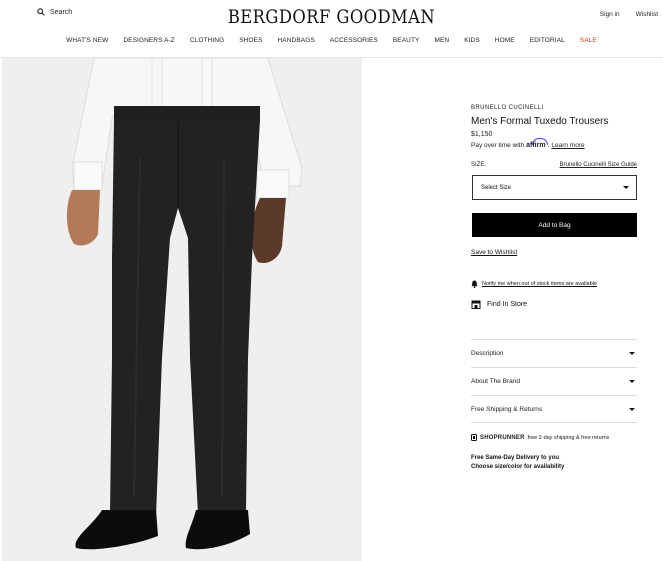 The image size is (663, 561). I want to click on product-title: Men's Formal Tuxedo Trousers, so click(540, 121).